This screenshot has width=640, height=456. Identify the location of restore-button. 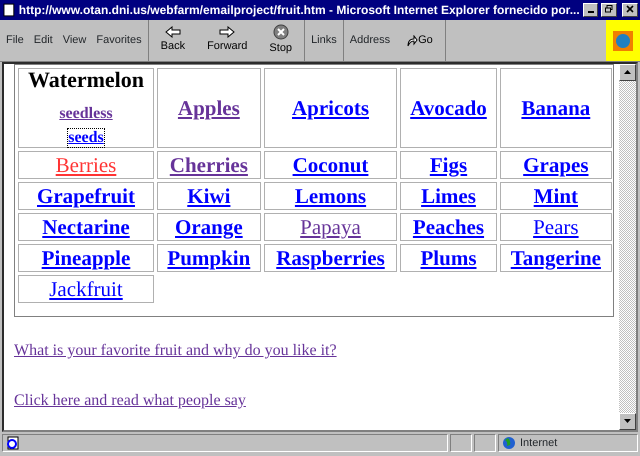
(609, 10).